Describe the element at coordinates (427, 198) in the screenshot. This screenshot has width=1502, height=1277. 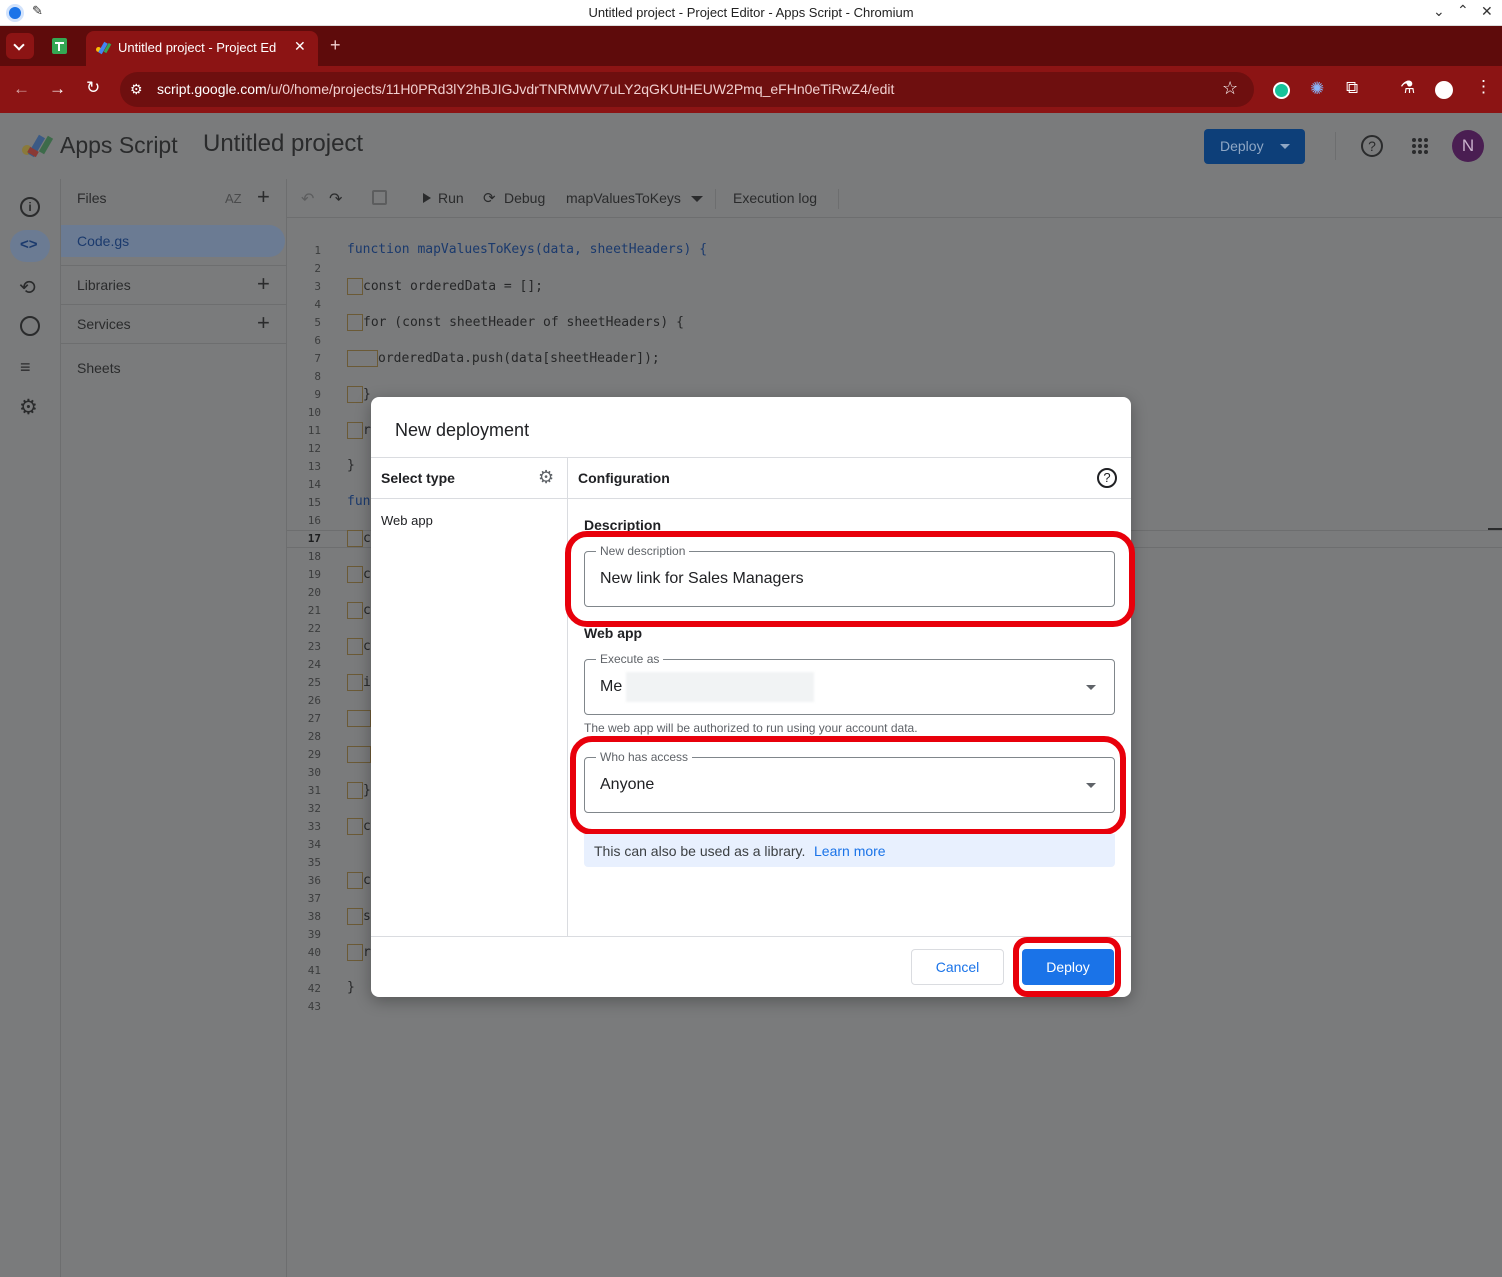
I see `run-play-icon` at that location.